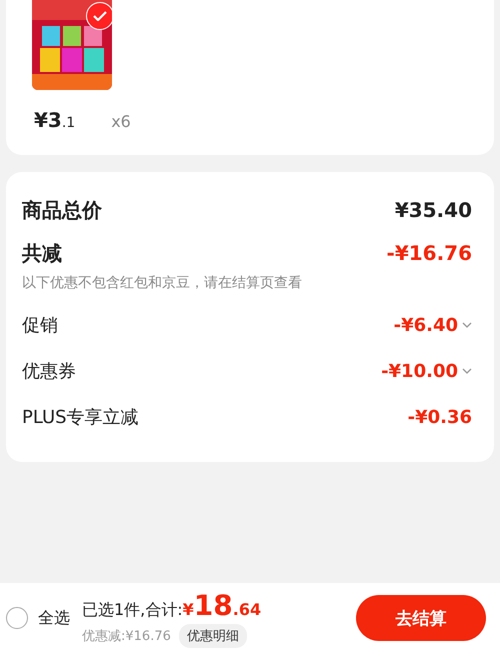  Describe the element at coordinates (17, 618) in the screenshot. I see `select-all-radio` at that location.